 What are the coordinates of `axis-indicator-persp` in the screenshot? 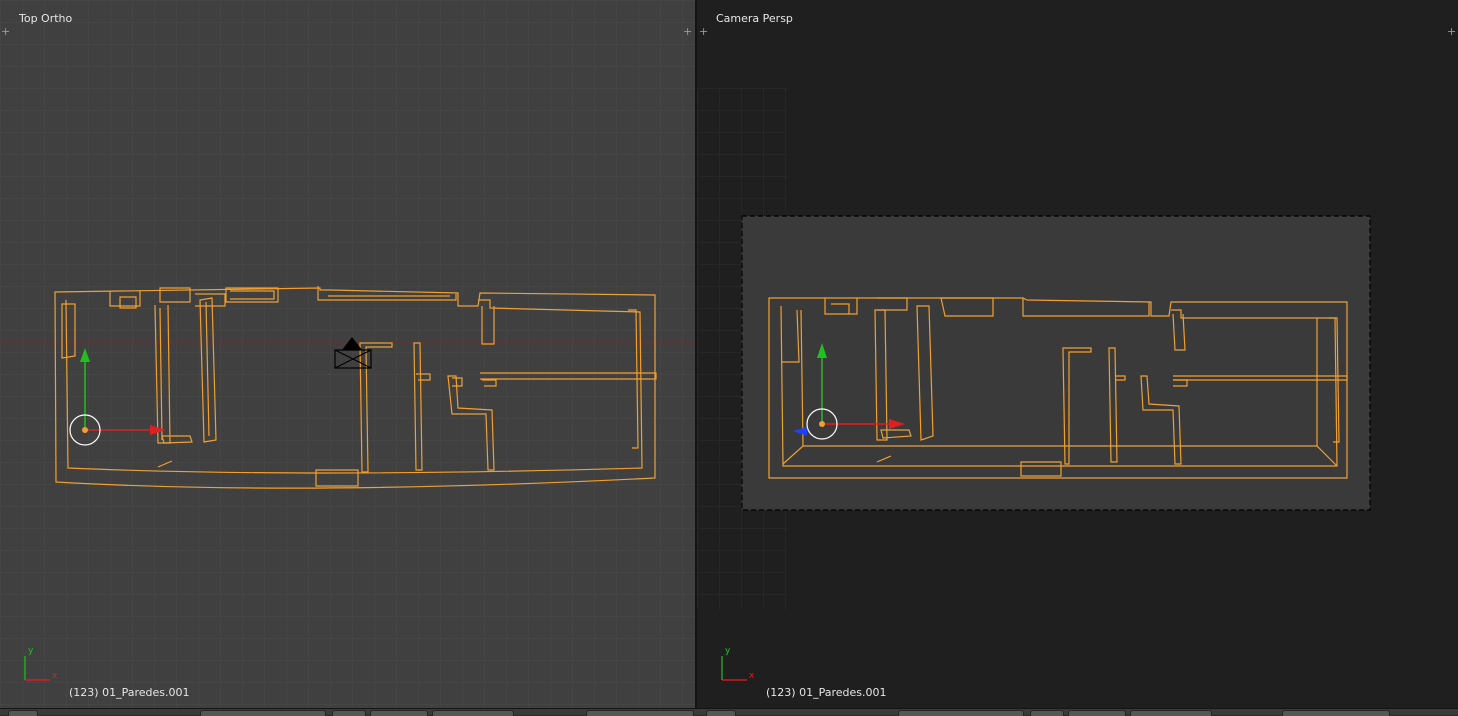 It's located at (734, 668).